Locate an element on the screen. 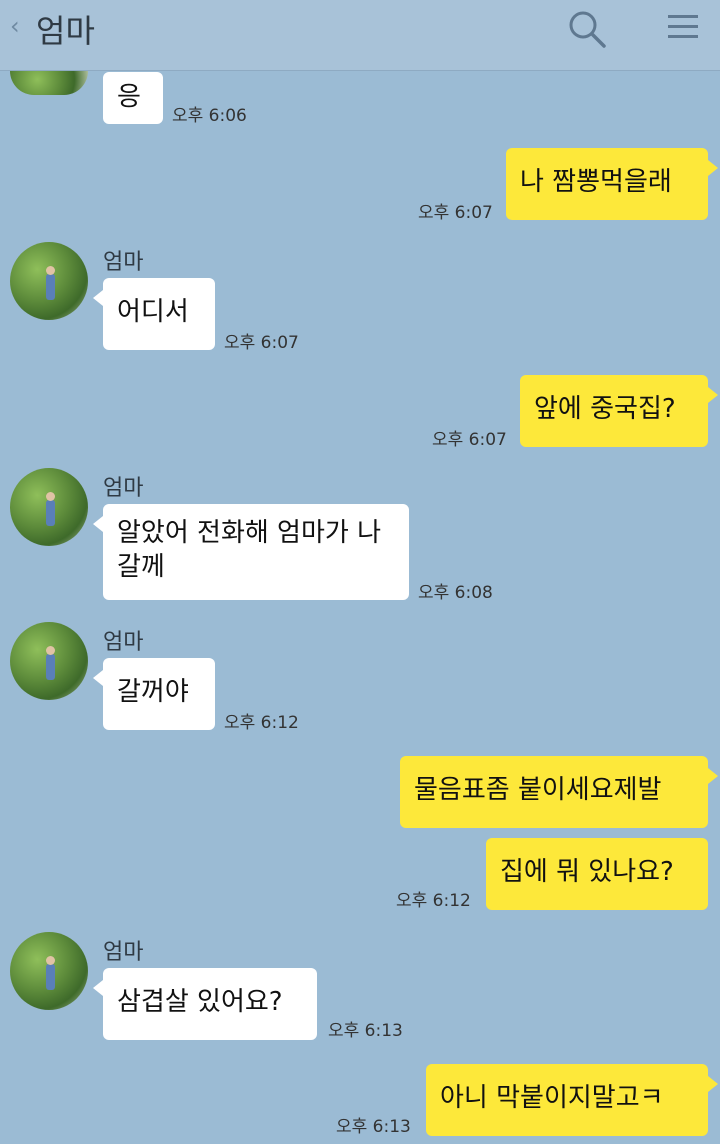 The image size is (720, 1144). message-time: 오후 6:06 is located at coordinates (209, 116).